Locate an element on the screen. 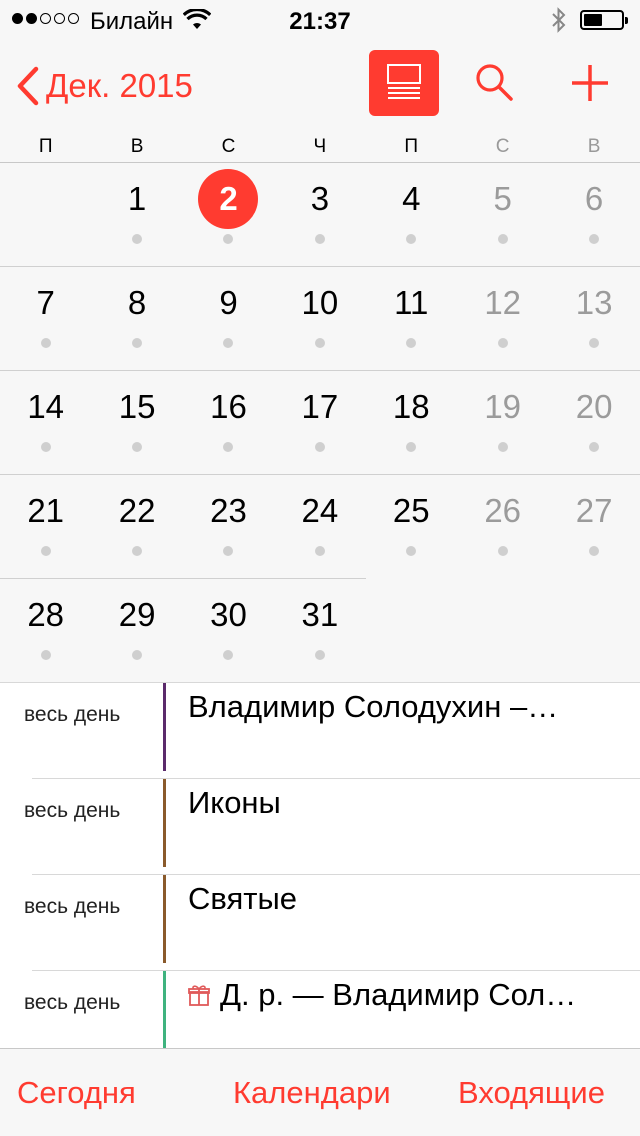  day-number: 3 is located at coordinates (320, 198).